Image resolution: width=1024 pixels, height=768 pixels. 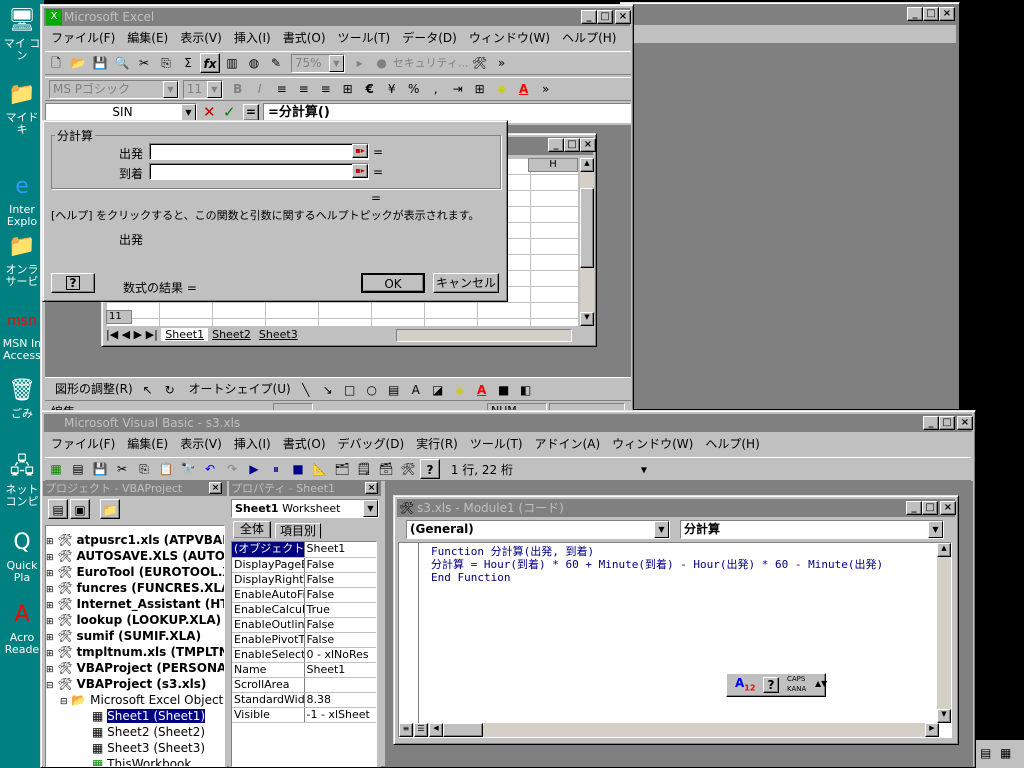 I want to click on edit-formula-button: =, so click(x=251, y=112).